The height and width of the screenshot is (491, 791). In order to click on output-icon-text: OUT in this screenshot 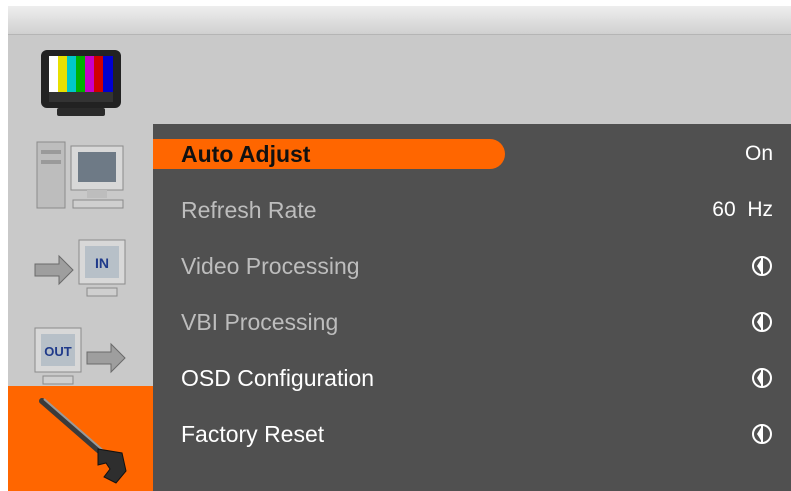, I will do `click(58, 351)`.